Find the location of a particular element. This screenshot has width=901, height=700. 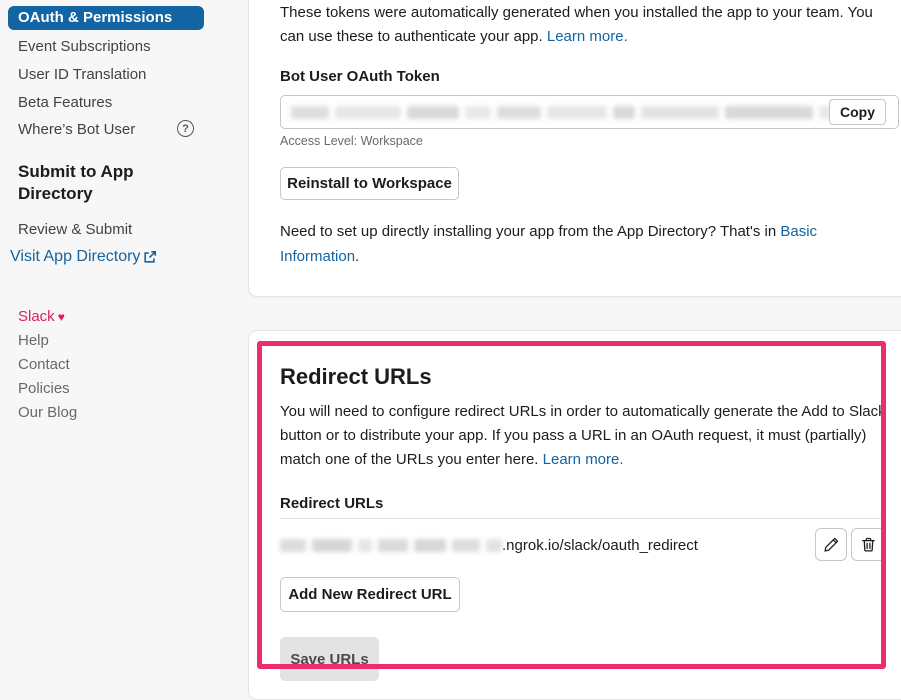

bot-token-label: Bot User OAuth Token is located at coordinates (360, 76).